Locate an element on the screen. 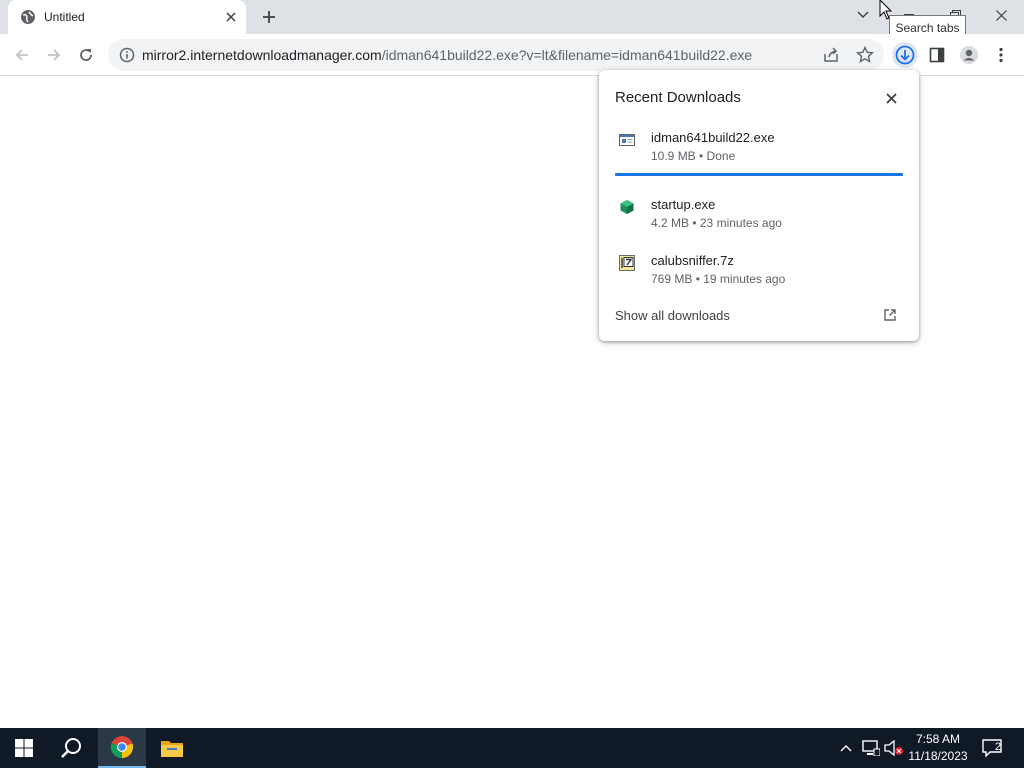 The height and width of the screenshot is (768, 1024). open-in-new-icon is located at coordinates (890, 315).